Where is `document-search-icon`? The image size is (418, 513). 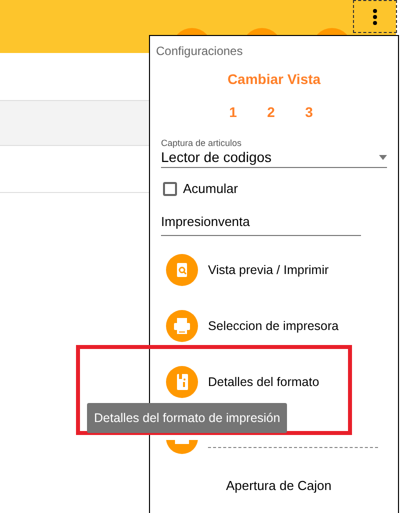
document-search-icon is located at coordinates (182, 270).